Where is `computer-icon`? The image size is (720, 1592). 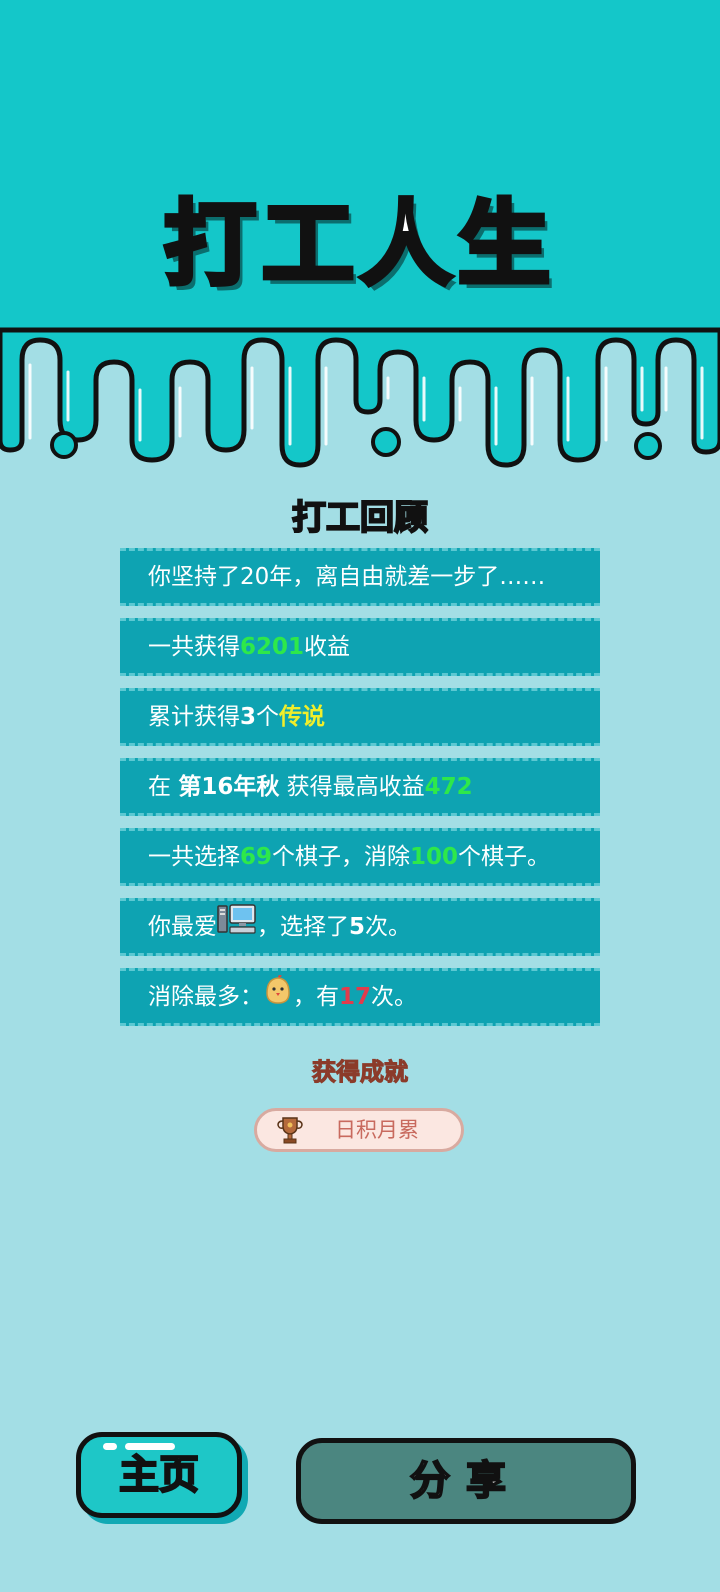 computer-icon is located at coordinates (237, 928).